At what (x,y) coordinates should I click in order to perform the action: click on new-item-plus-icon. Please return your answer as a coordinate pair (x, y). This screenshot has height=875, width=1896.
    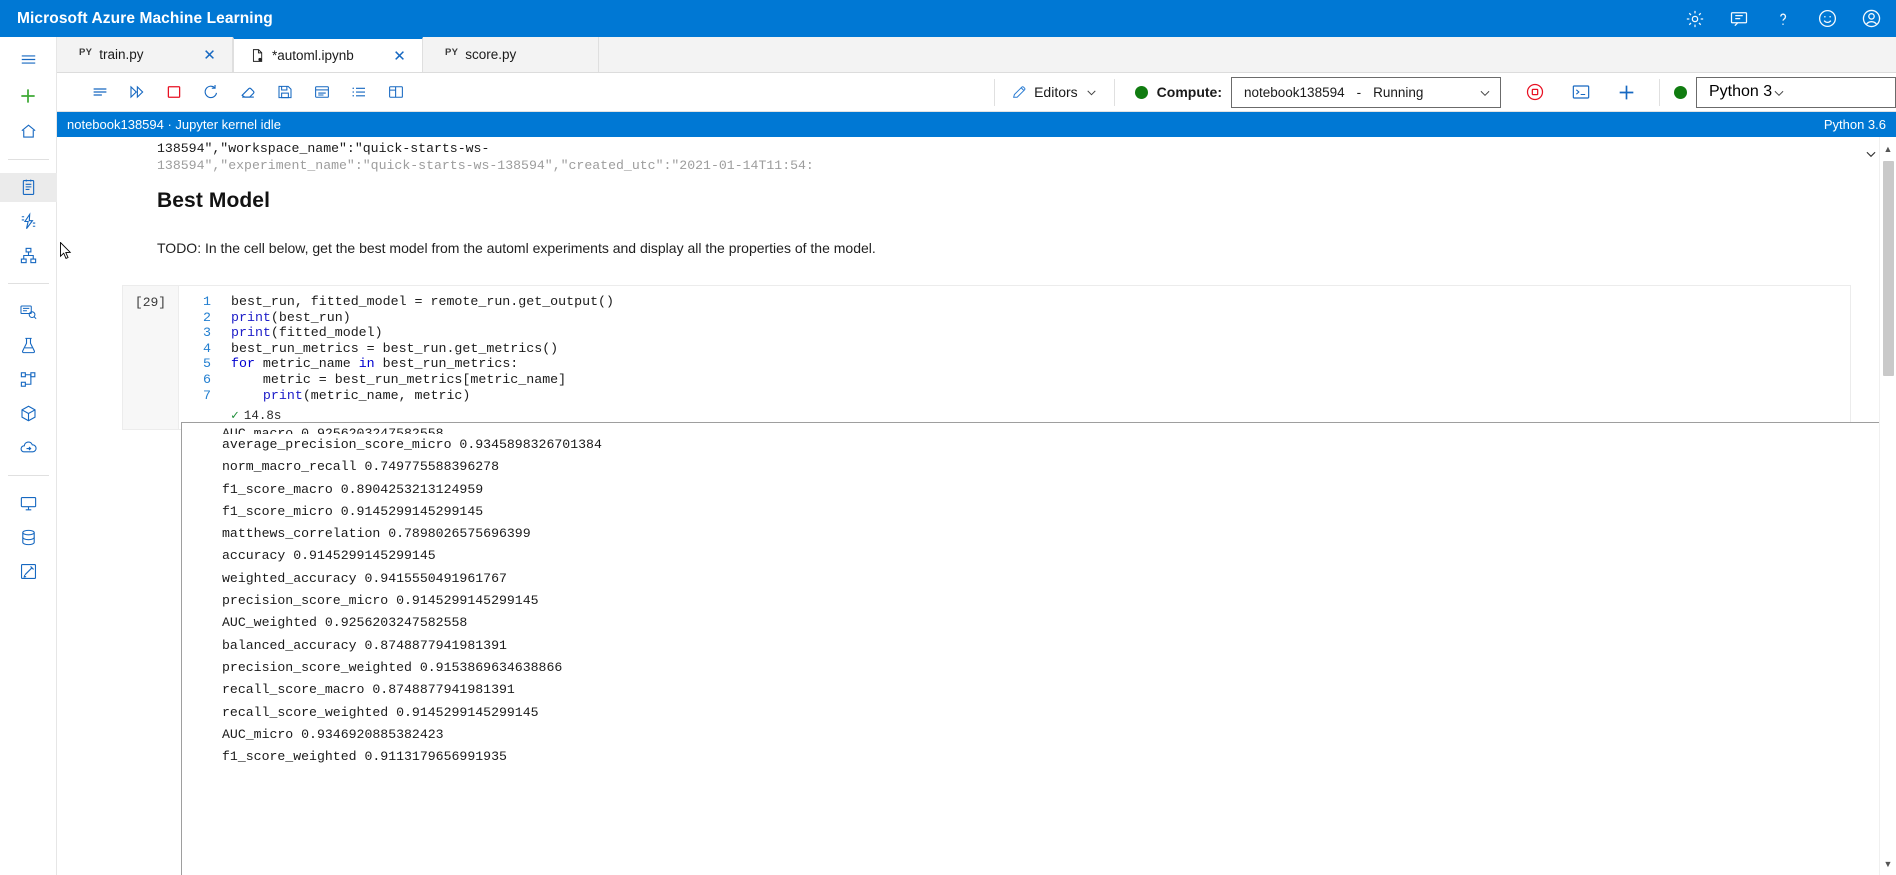
    Looking at the image, I should click on (28, 95).